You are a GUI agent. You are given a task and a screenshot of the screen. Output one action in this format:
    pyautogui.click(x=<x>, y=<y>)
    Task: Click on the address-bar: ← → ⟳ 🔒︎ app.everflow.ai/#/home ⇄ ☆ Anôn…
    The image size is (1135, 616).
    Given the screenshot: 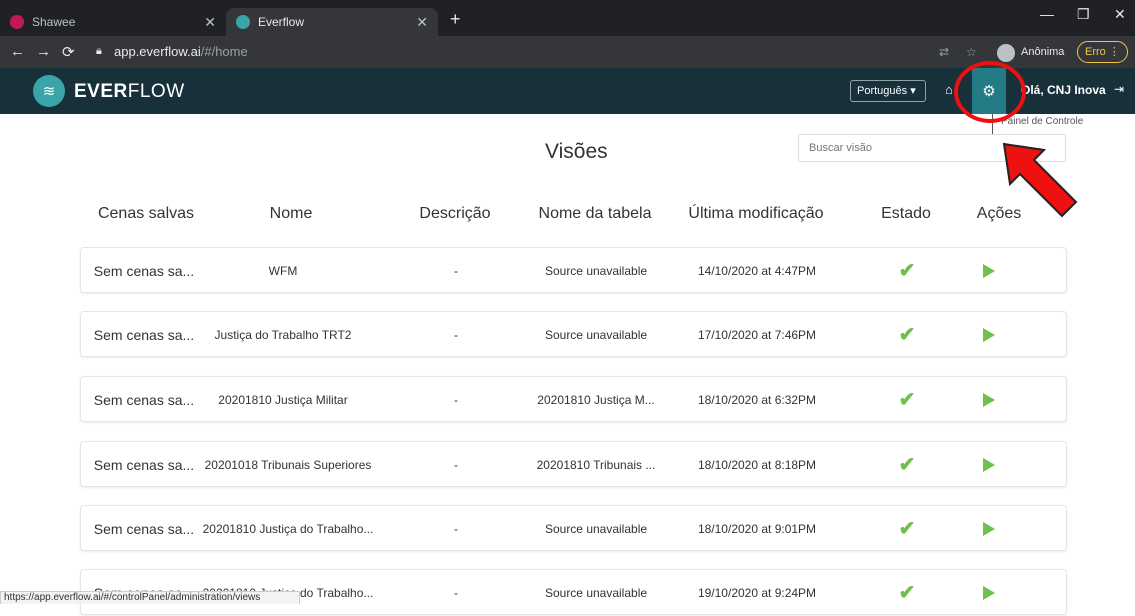 What is the action you would take?
    pyautogui.click(x=567, y=52)
    